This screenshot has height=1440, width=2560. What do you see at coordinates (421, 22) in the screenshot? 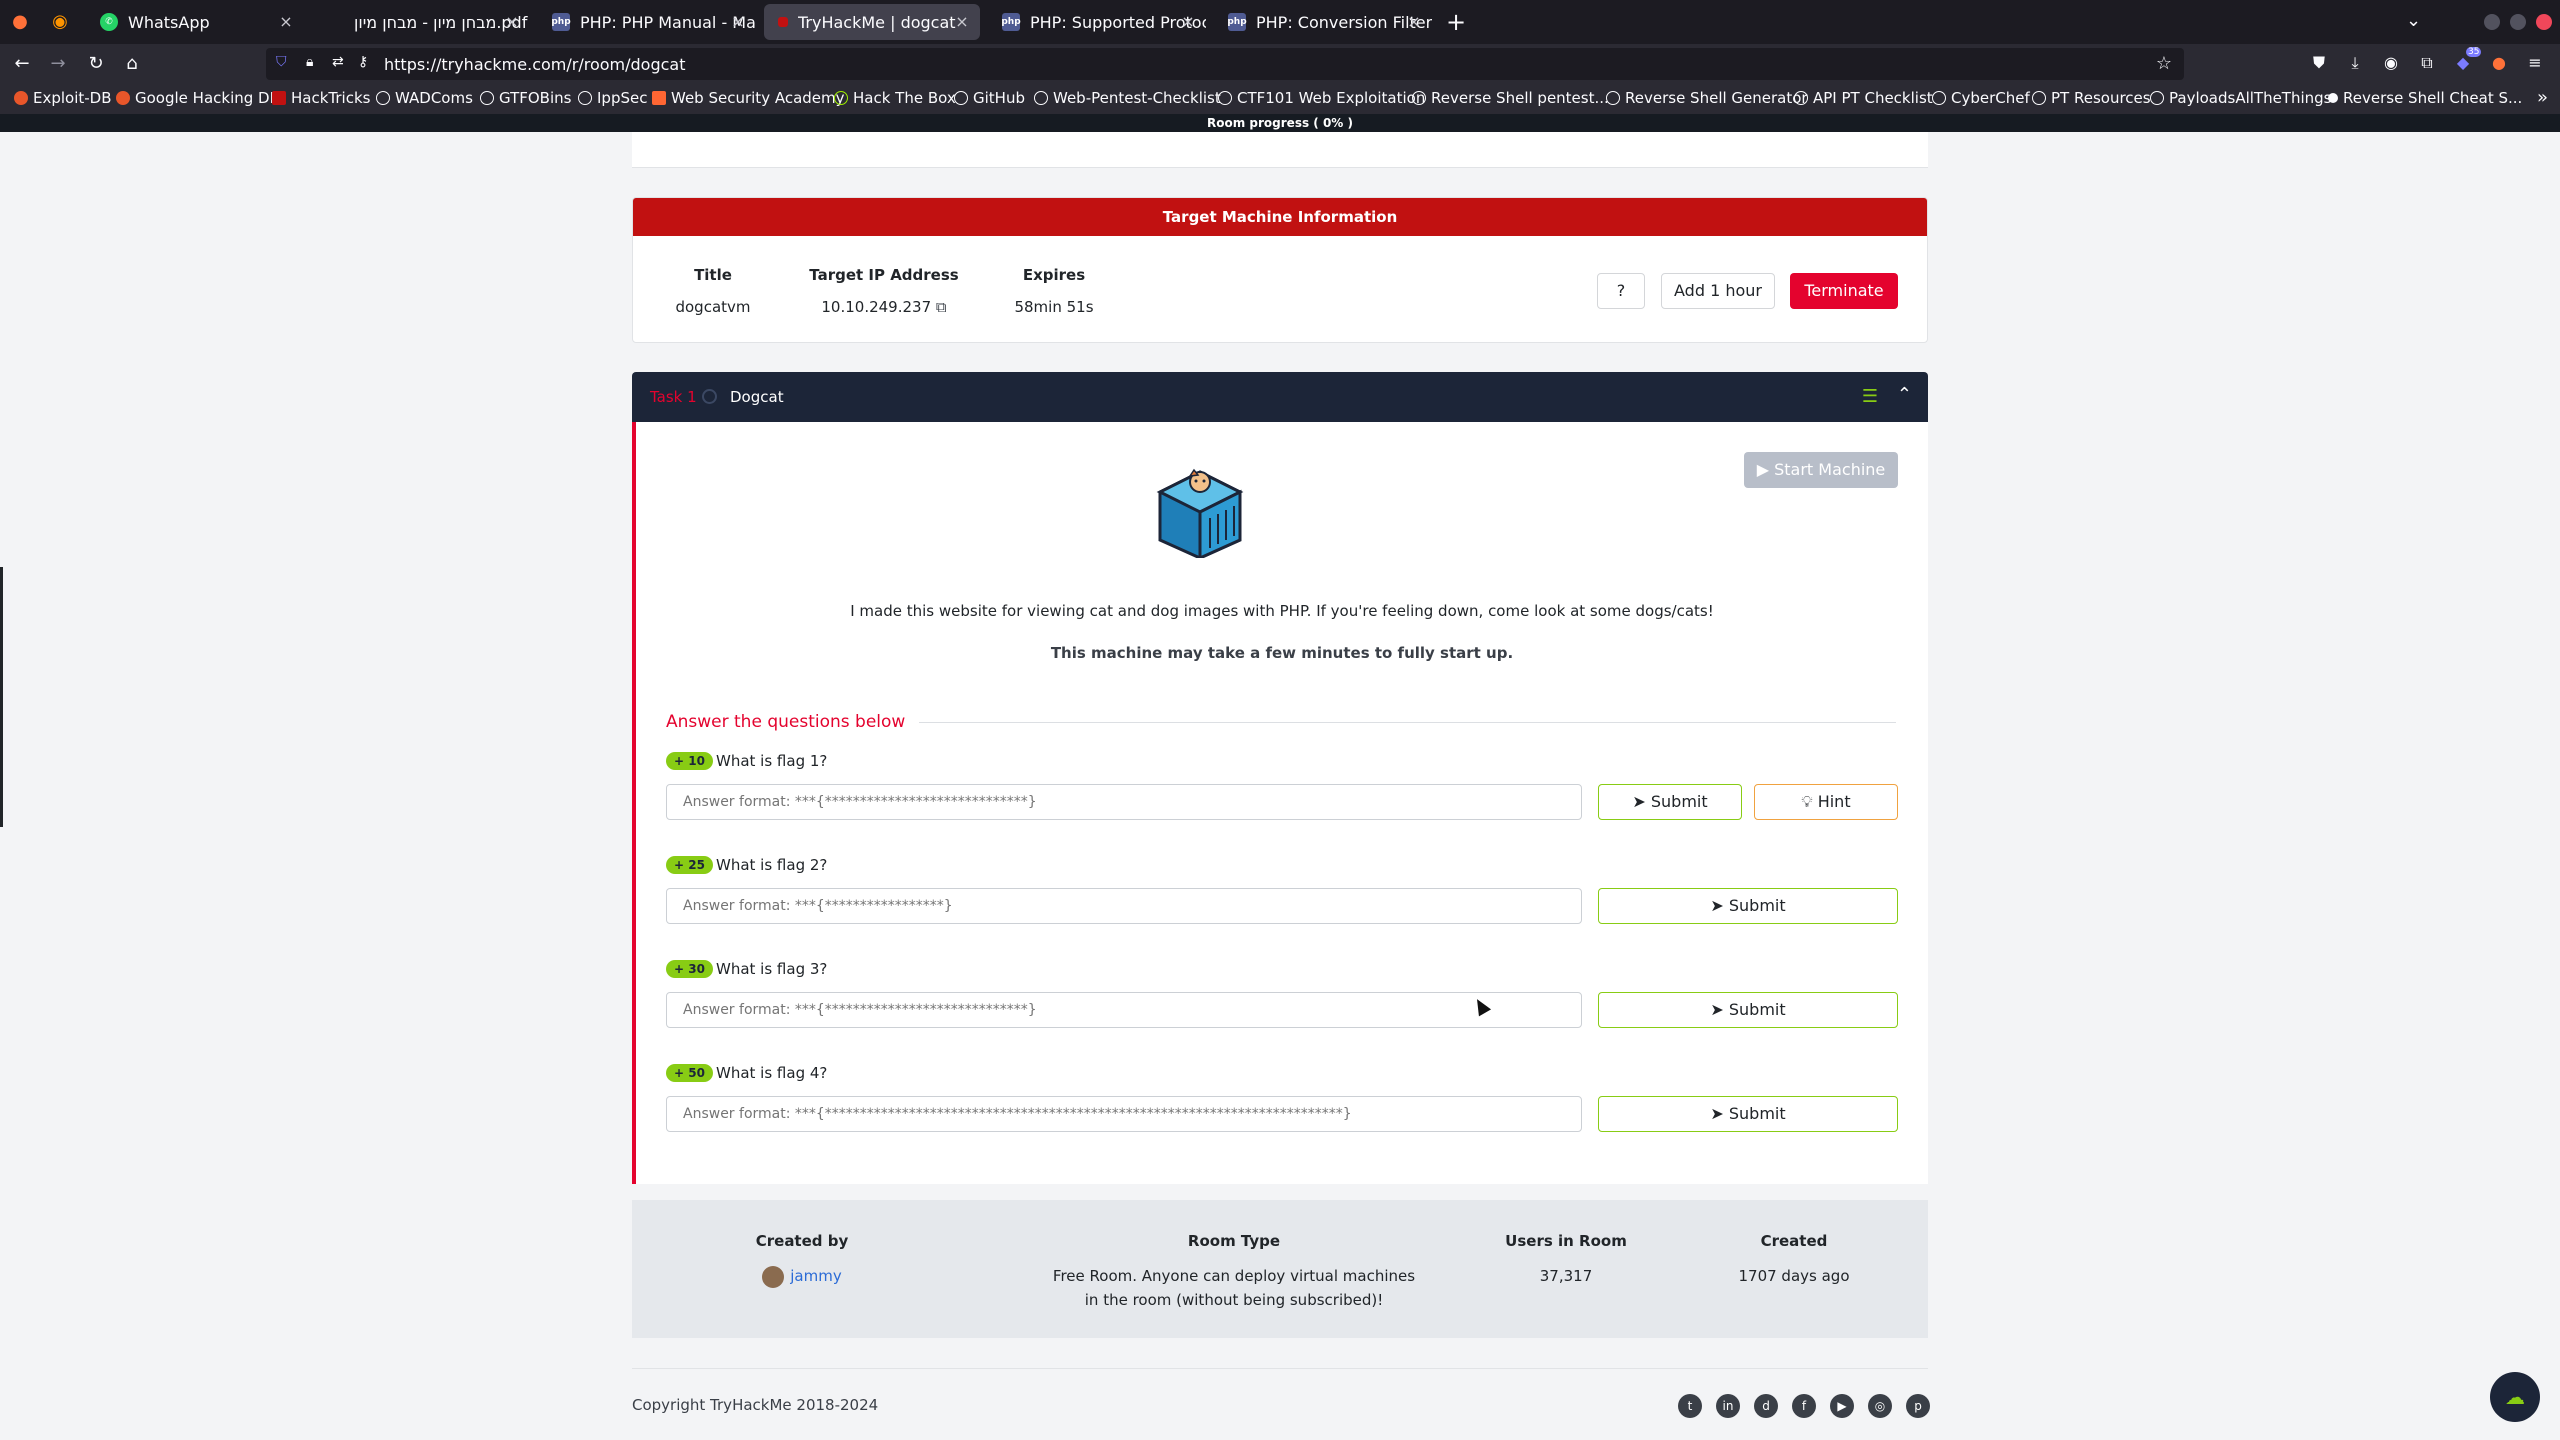
I see `tab-pdf: מבחן מיון - מבחן מיון.pdf ×` at bounding box center [421, 22].